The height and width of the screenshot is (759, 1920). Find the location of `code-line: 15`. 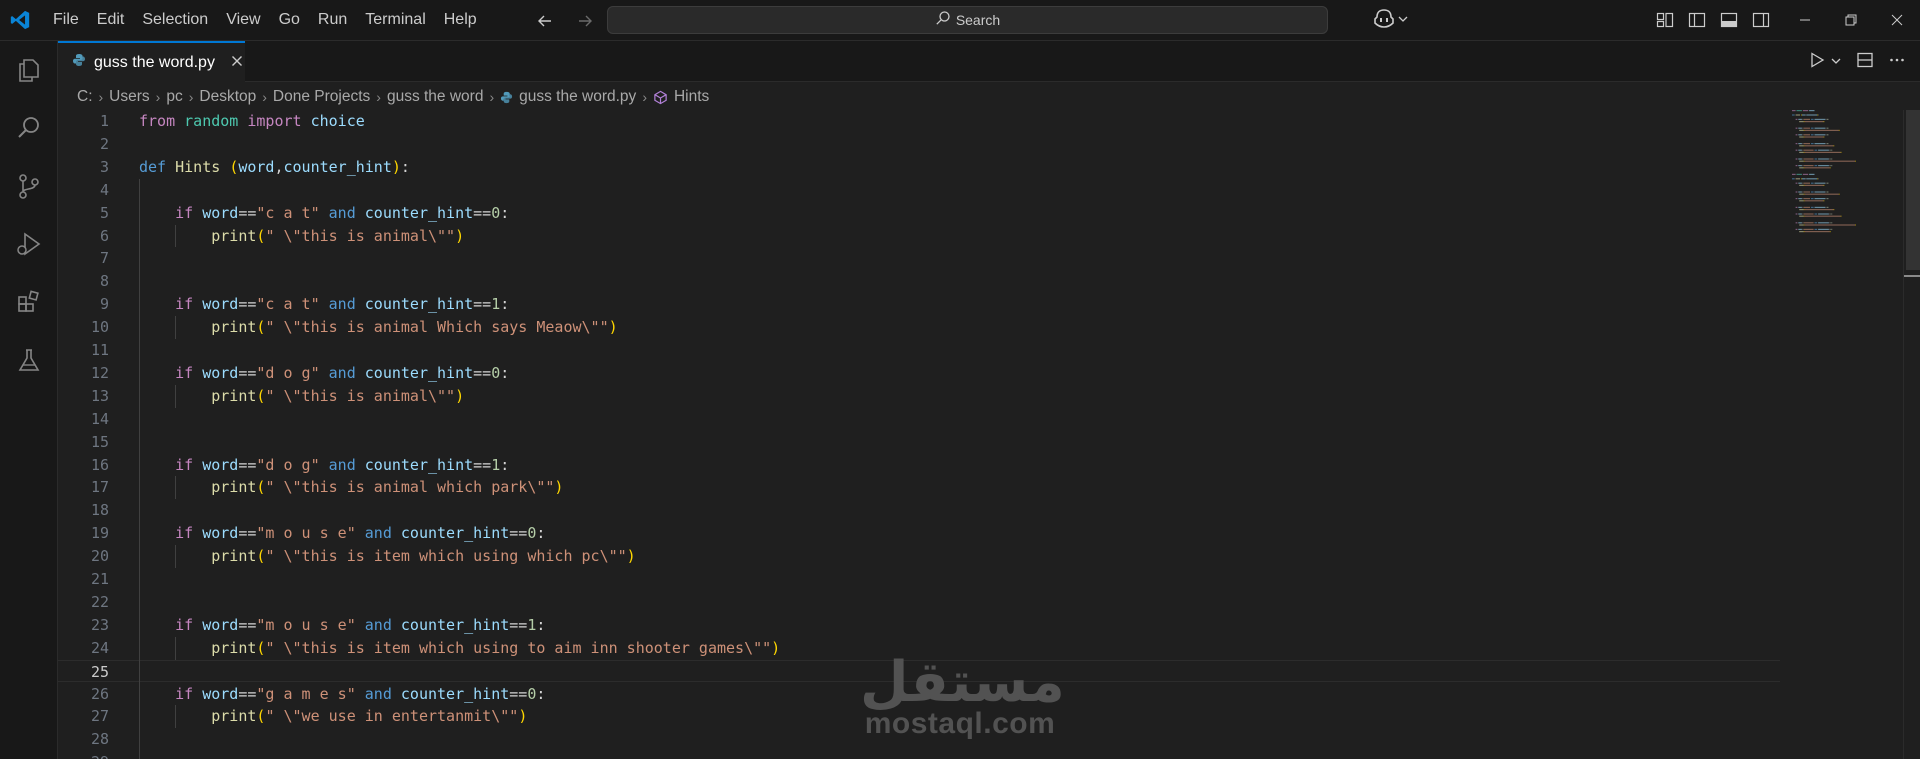

code-line: 15 is located at coordinates (919, 442).